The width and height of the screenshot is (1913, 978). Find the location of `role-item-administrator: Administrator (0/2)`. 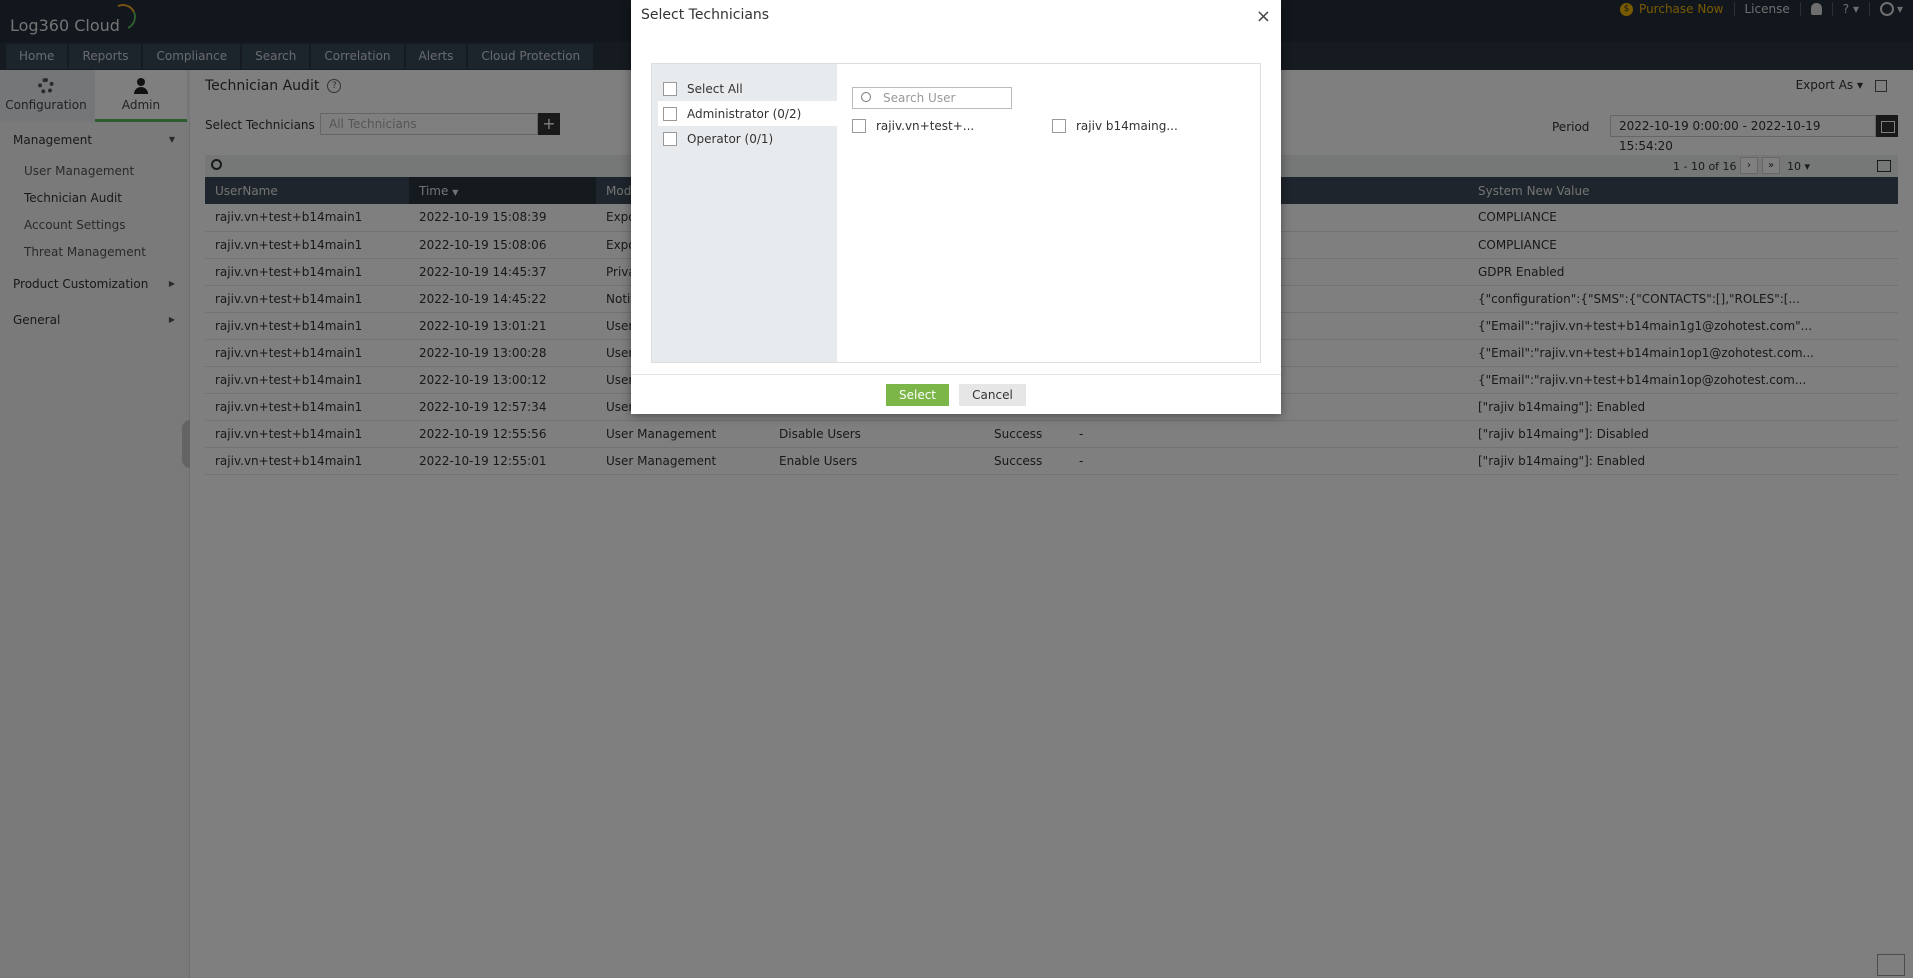

role-item-administrator: Administrator (0/2) is located at coordinates (747, 113).